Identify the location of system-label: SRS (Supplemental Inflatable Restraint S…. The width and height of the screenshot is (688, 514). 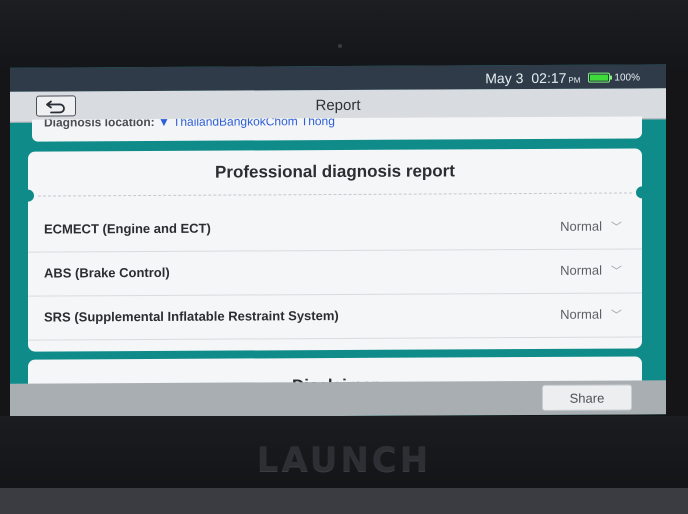
(191, 316).